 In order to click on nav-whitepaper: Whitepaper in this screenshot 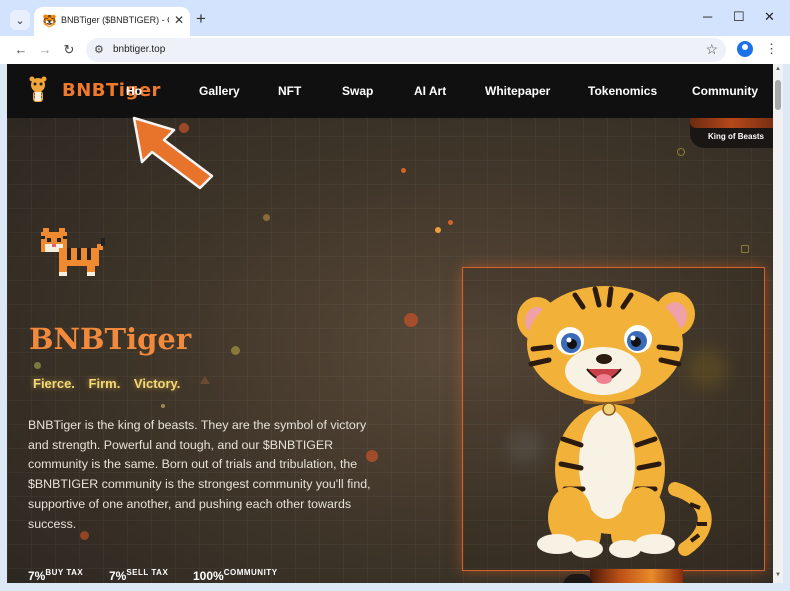, I will do `click(517, 91)`.